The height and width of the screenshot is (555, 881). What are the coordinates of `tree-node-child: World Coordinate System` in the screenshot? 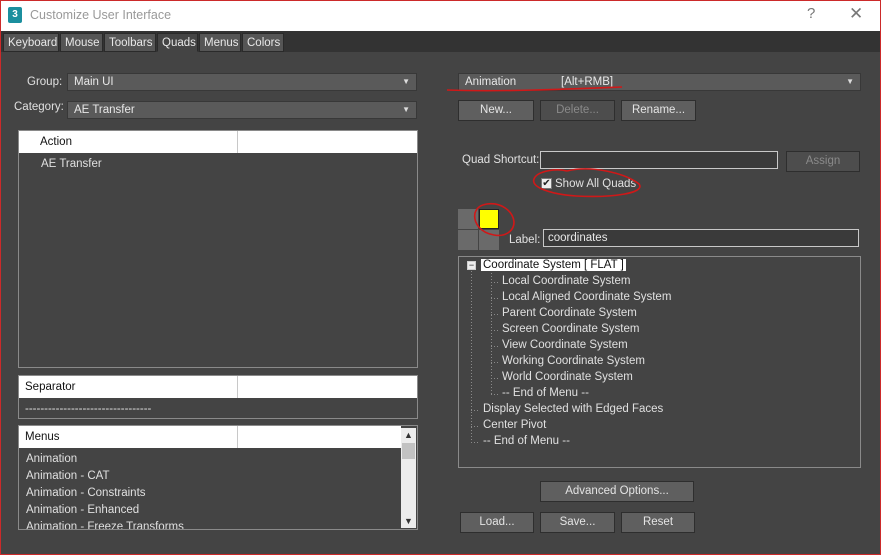 It's located at (567, 377).